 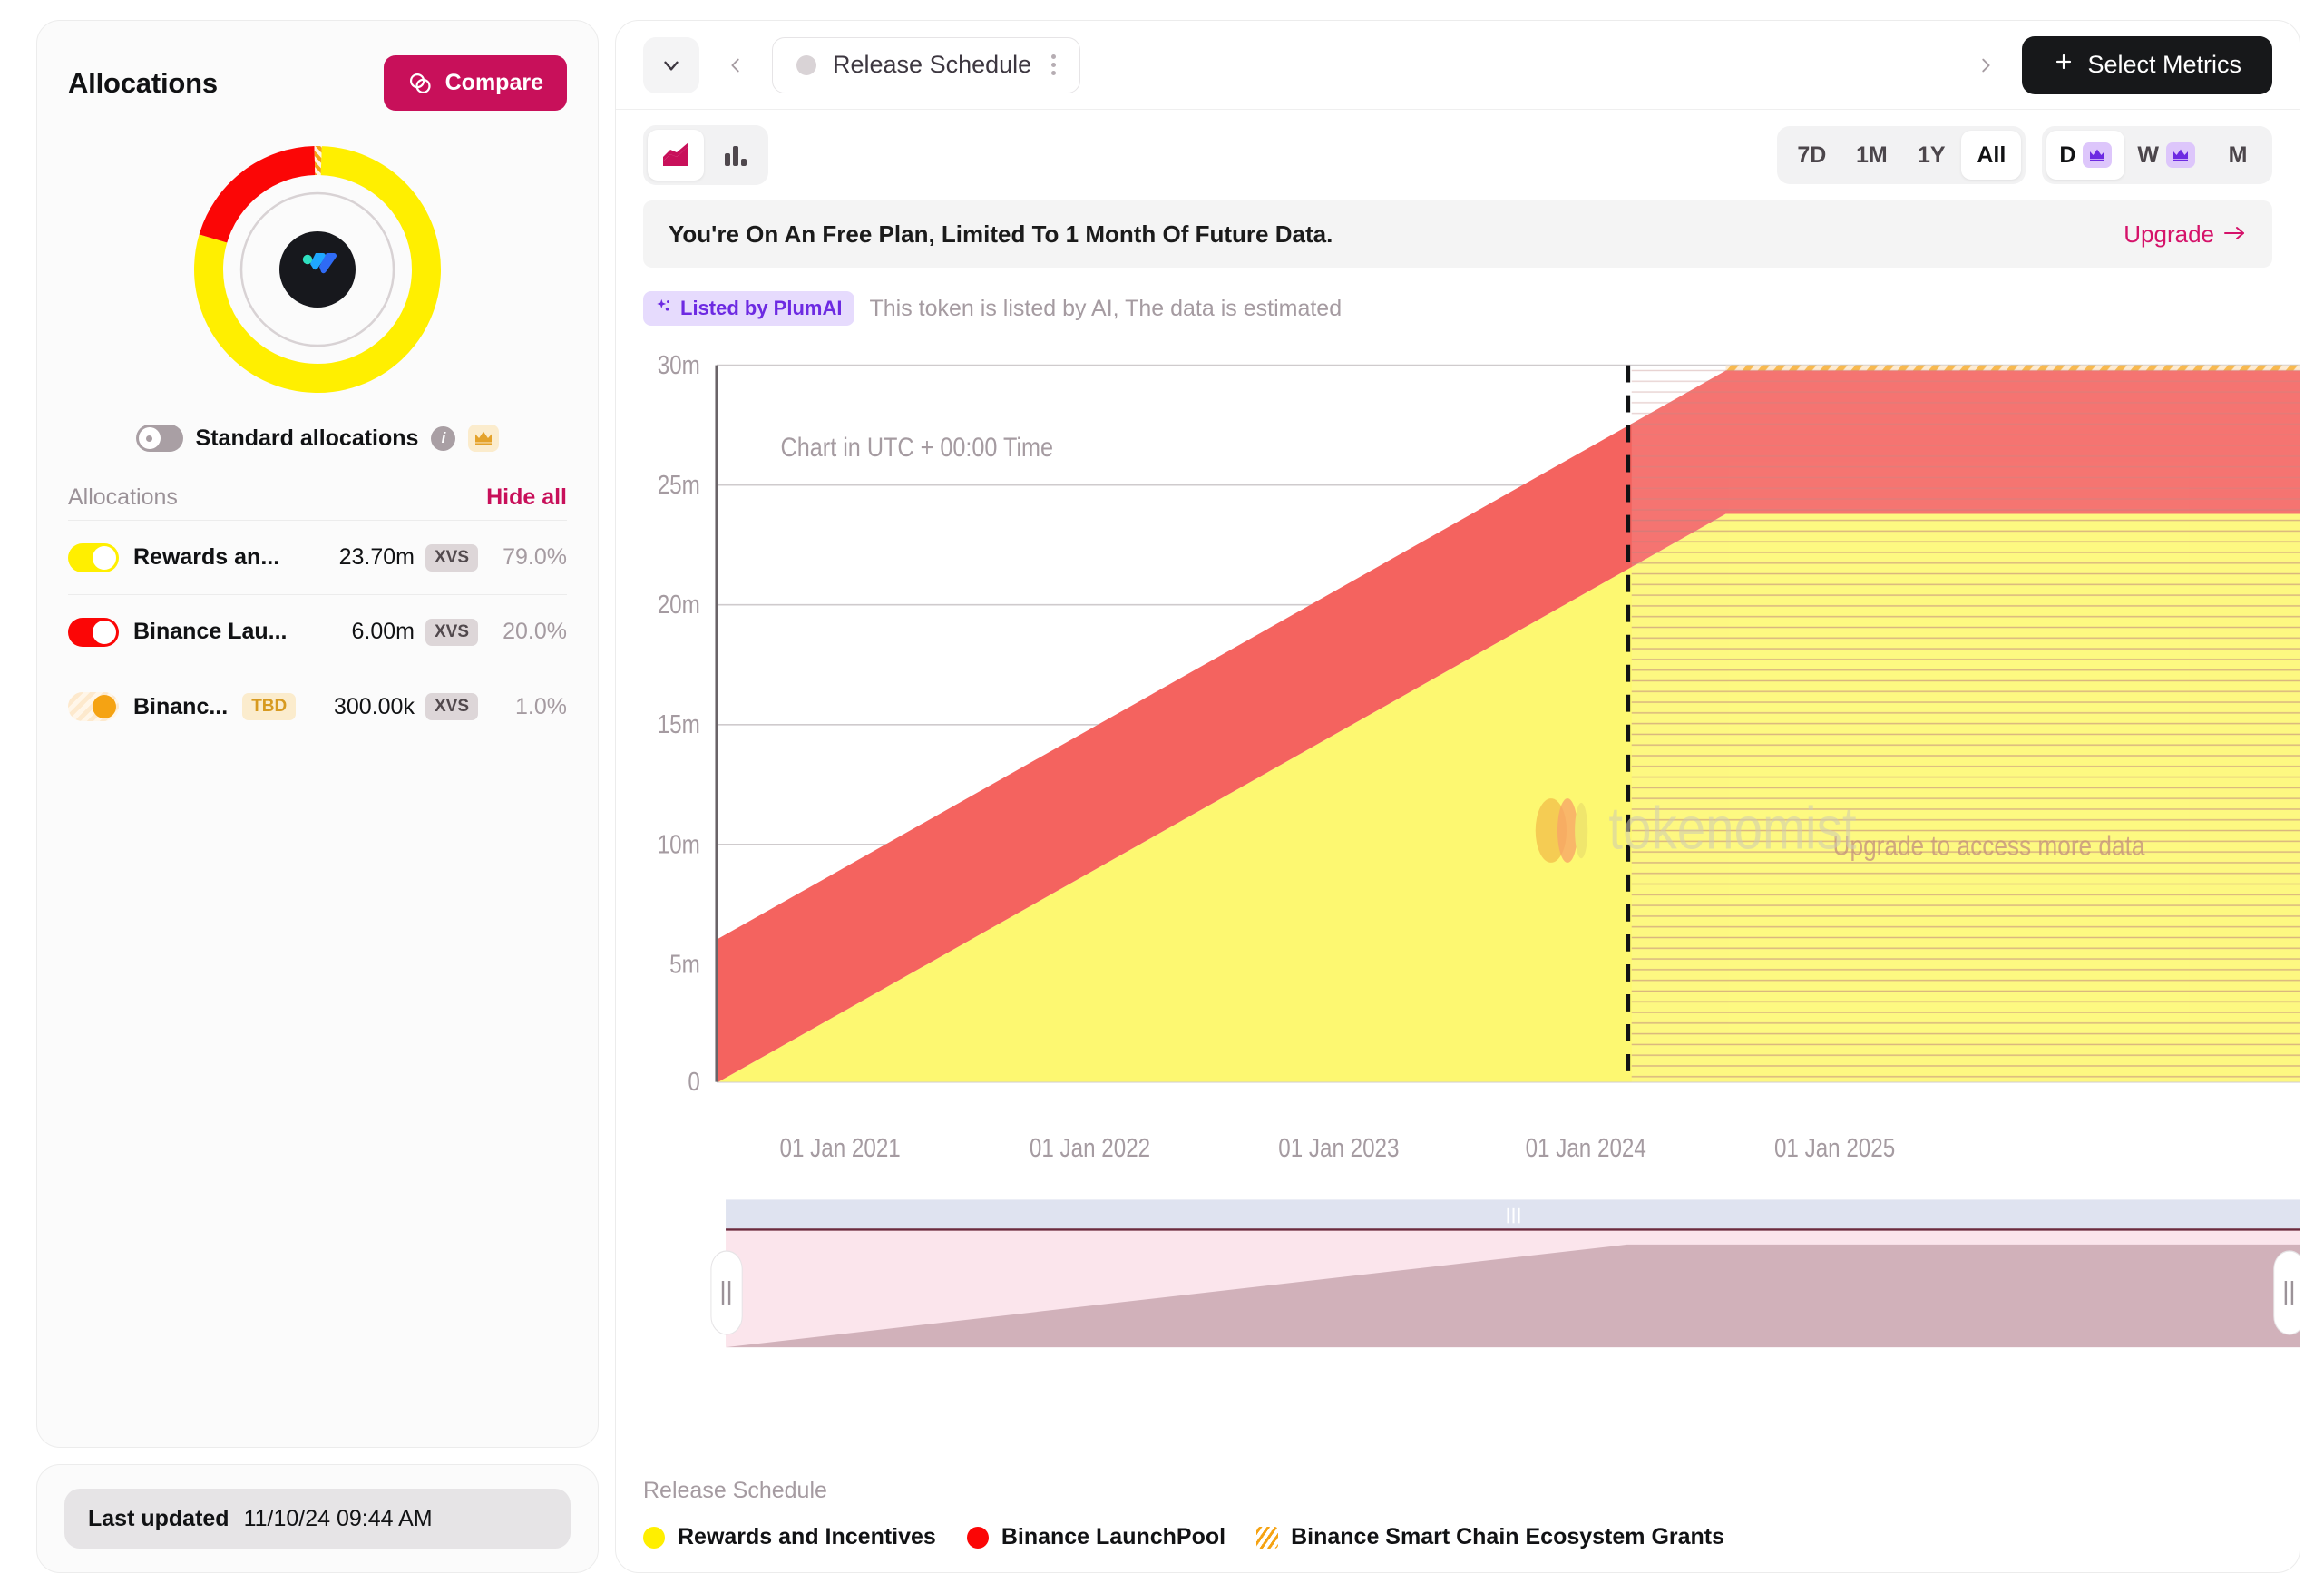 What do you see at coordinates (159, 438) in the screenshot?
I see `standard-allocations-toggle` at bounding box center [159, 438].